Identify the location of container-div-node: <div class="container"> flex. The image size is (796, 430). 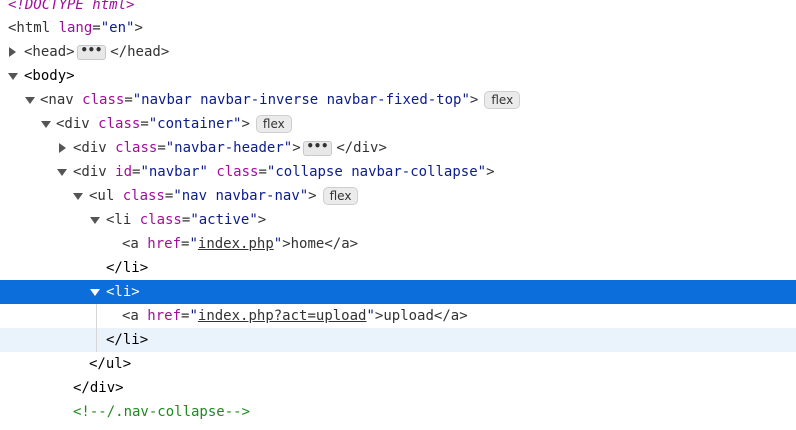
(174, 124).